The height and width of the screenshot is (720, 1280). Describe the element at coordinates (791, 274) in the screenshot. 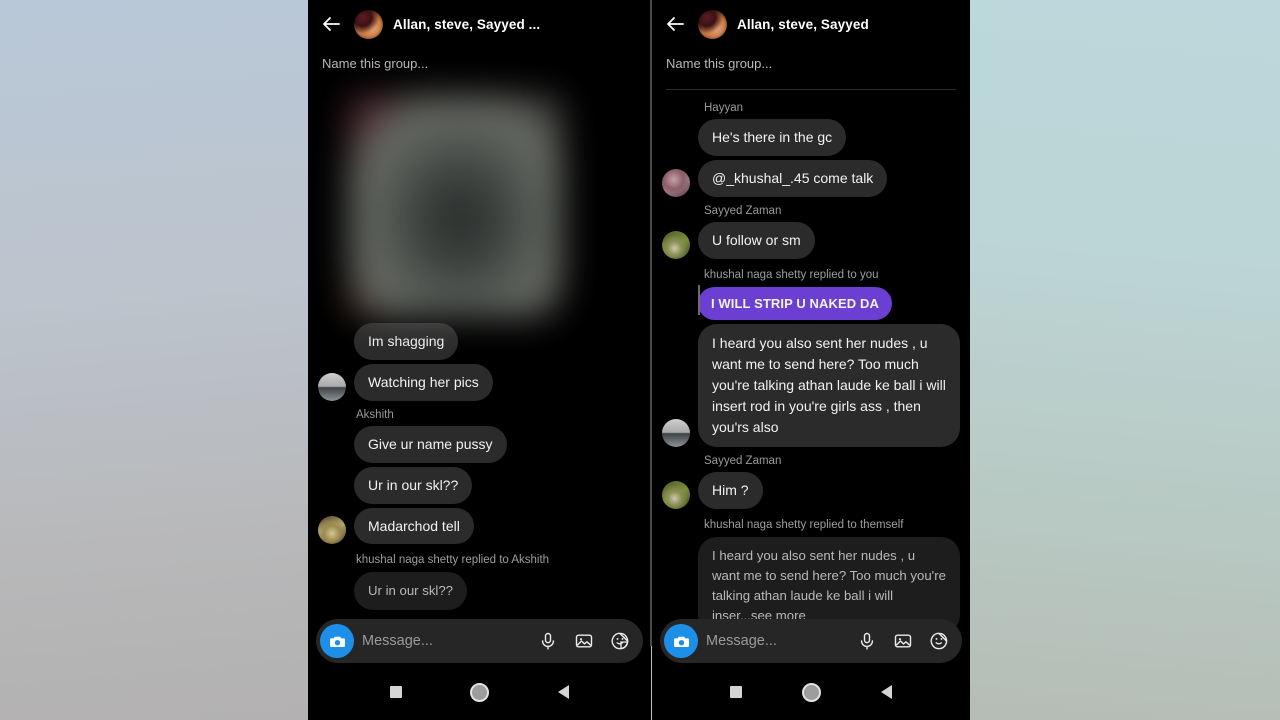

I see `reply-context-label: khushal naga shetty replied to you` at that location.